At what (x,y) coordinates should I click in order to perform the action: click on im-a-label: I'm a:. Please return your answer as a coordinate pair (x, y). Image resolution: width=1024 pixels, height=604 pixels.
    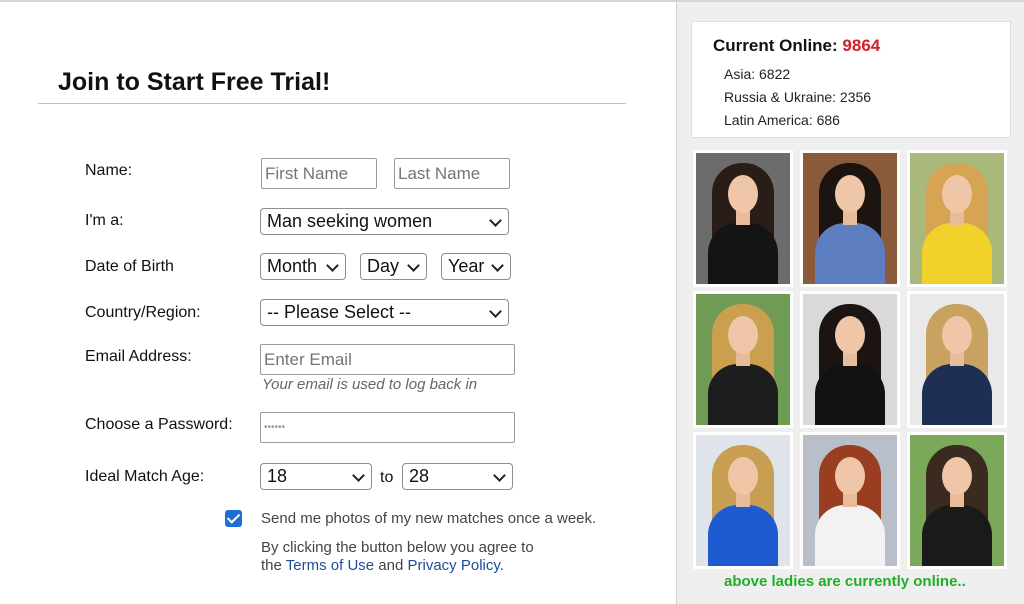
    Looking at the image, I should click on (104, 220).